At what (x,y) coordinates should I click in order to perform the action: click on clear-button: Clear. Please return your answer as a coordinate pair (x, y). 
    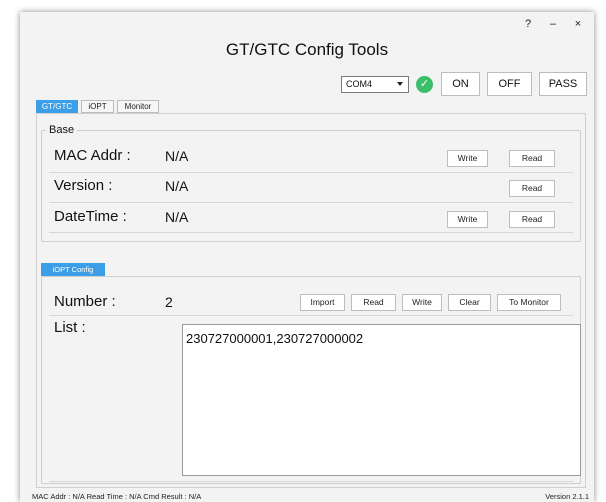
    Looking at the image, I should click on (469, 302).